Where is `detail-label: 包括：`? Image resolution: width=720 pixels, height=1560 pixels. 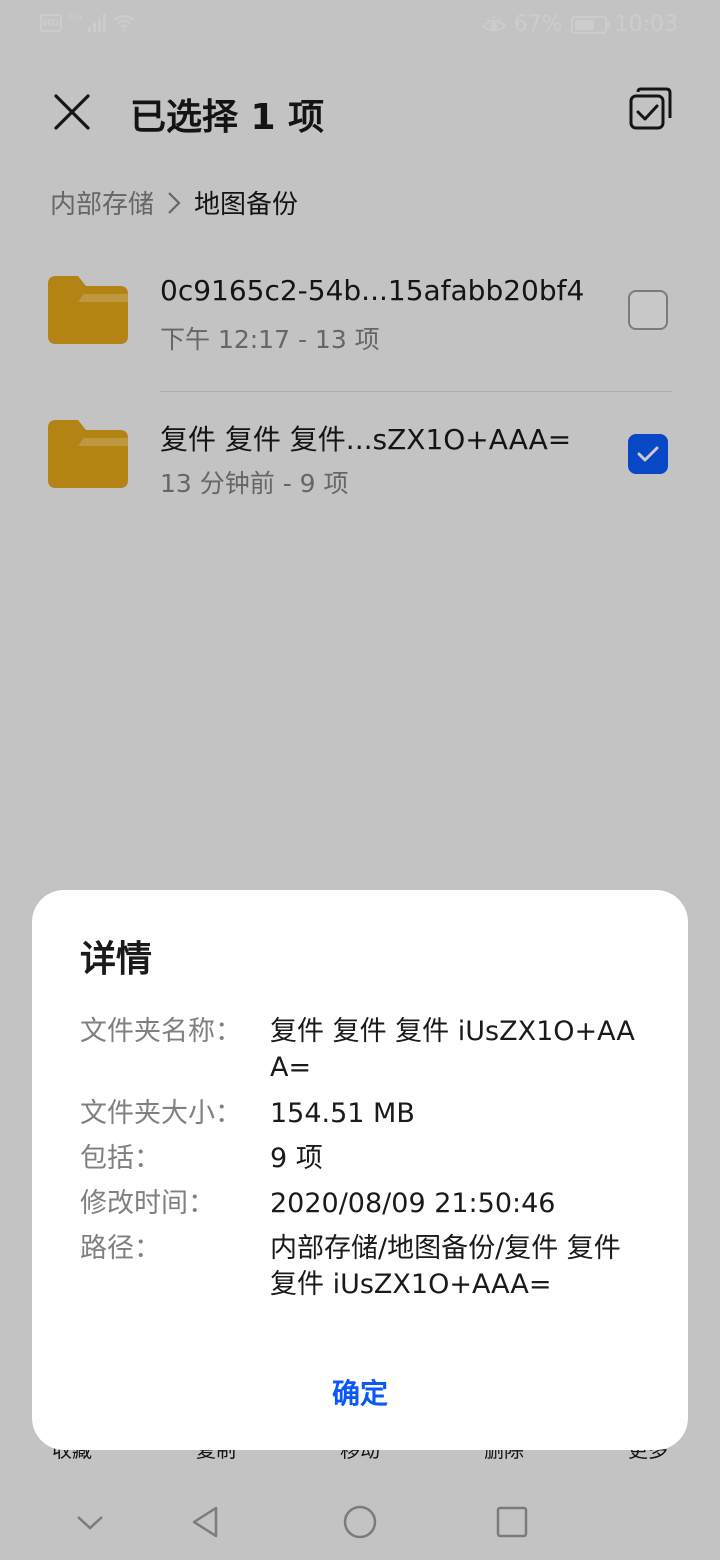 detail-label: 包括： is located at coordinates (120, 1158).